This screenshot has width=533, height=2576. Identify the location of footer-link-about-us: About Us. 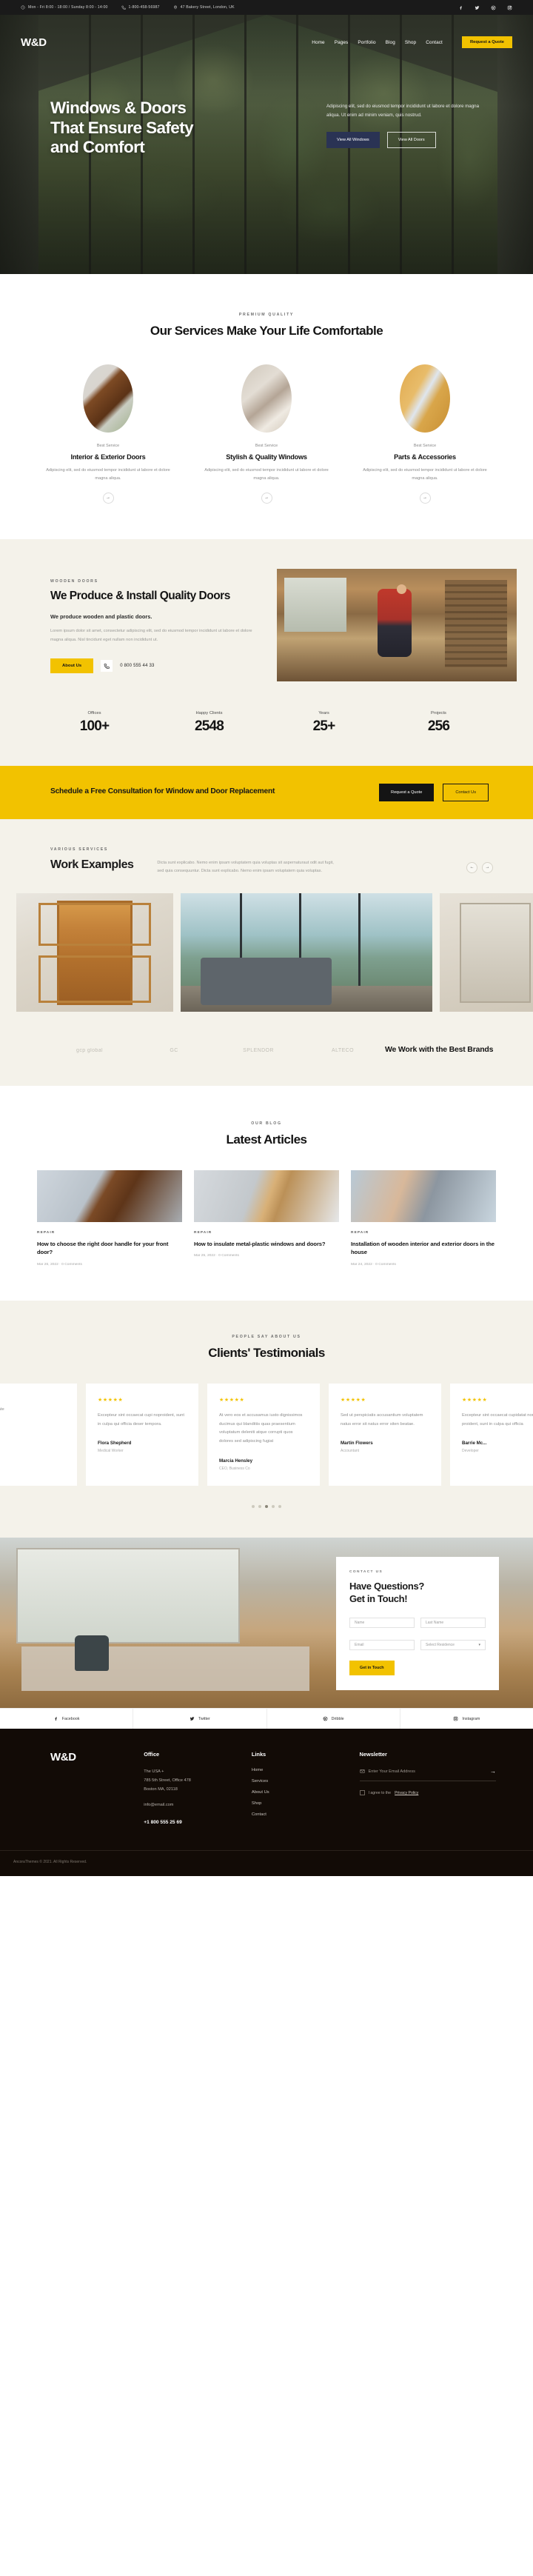
(306, 1792).